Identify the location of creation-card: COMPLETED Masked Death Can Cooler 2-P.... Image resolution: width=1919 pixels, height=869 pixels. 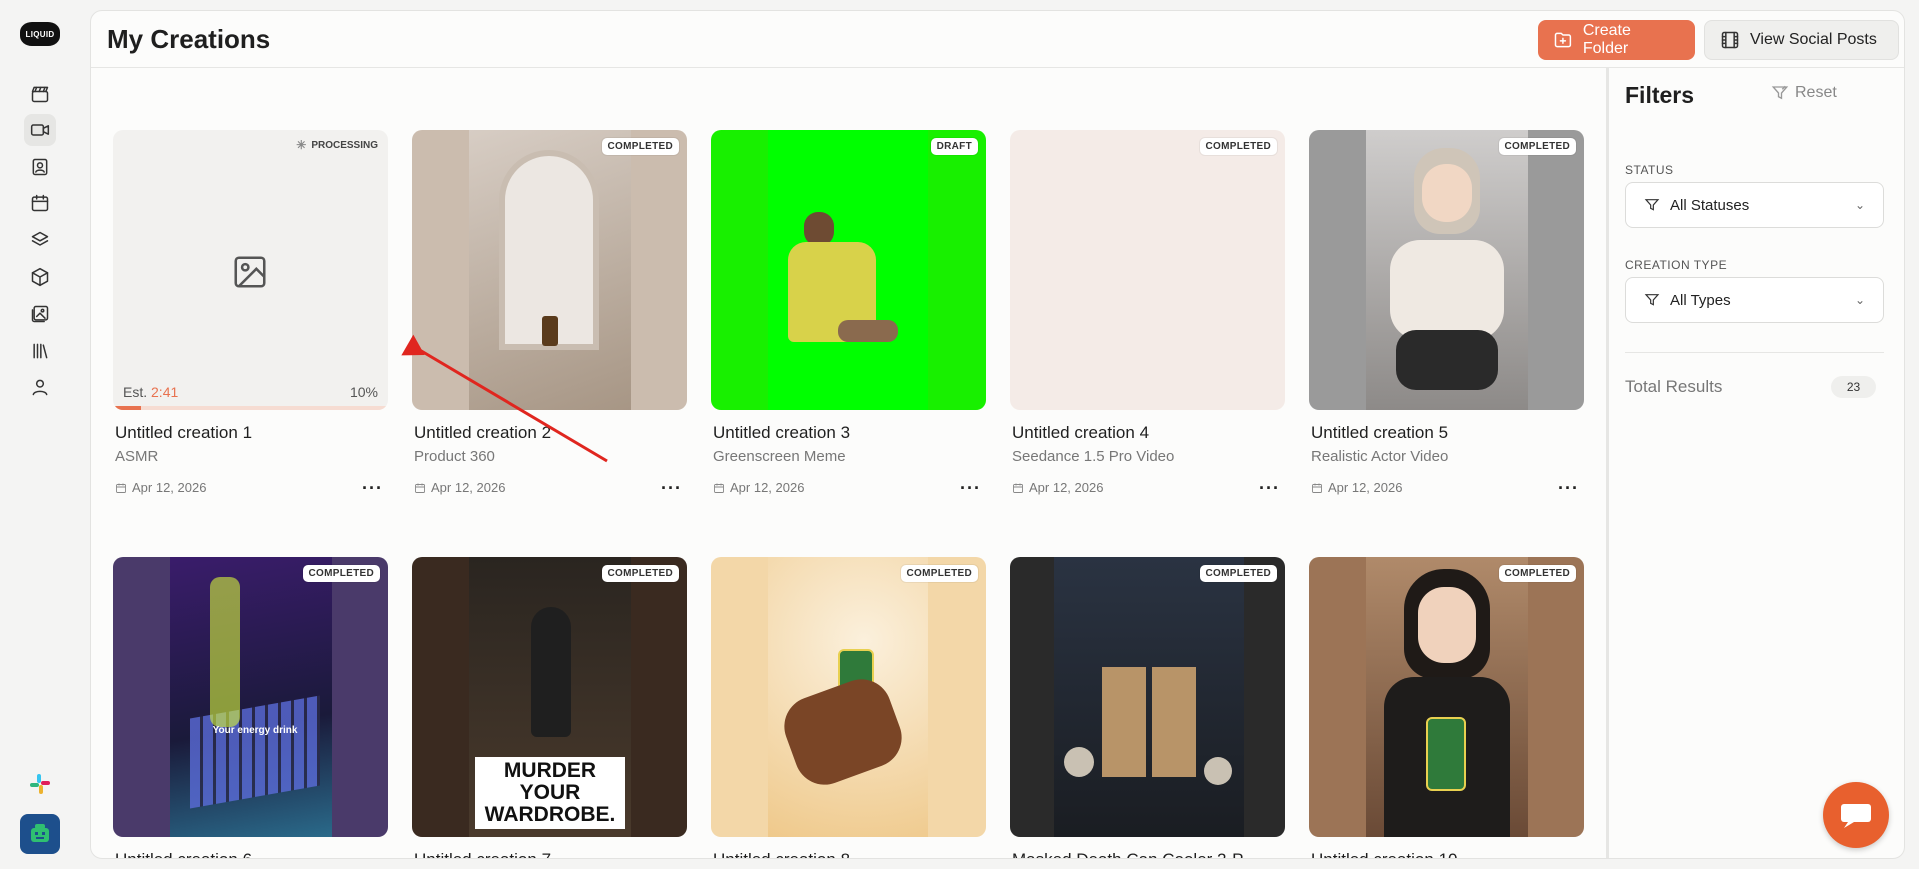
(1147, 707).